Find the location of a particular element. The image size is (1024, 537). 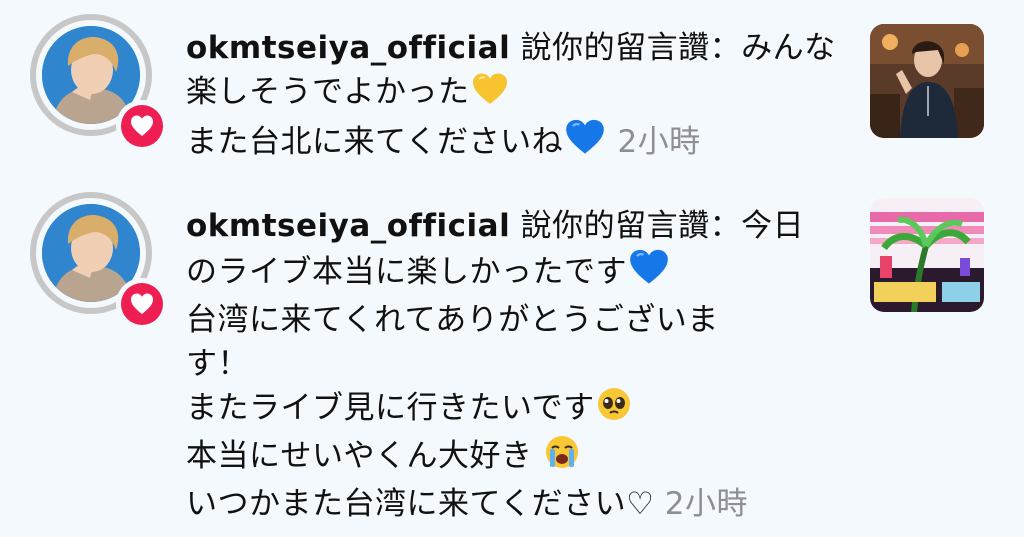

pleading-face-emoji-icon is located at coordinates (614, 410).